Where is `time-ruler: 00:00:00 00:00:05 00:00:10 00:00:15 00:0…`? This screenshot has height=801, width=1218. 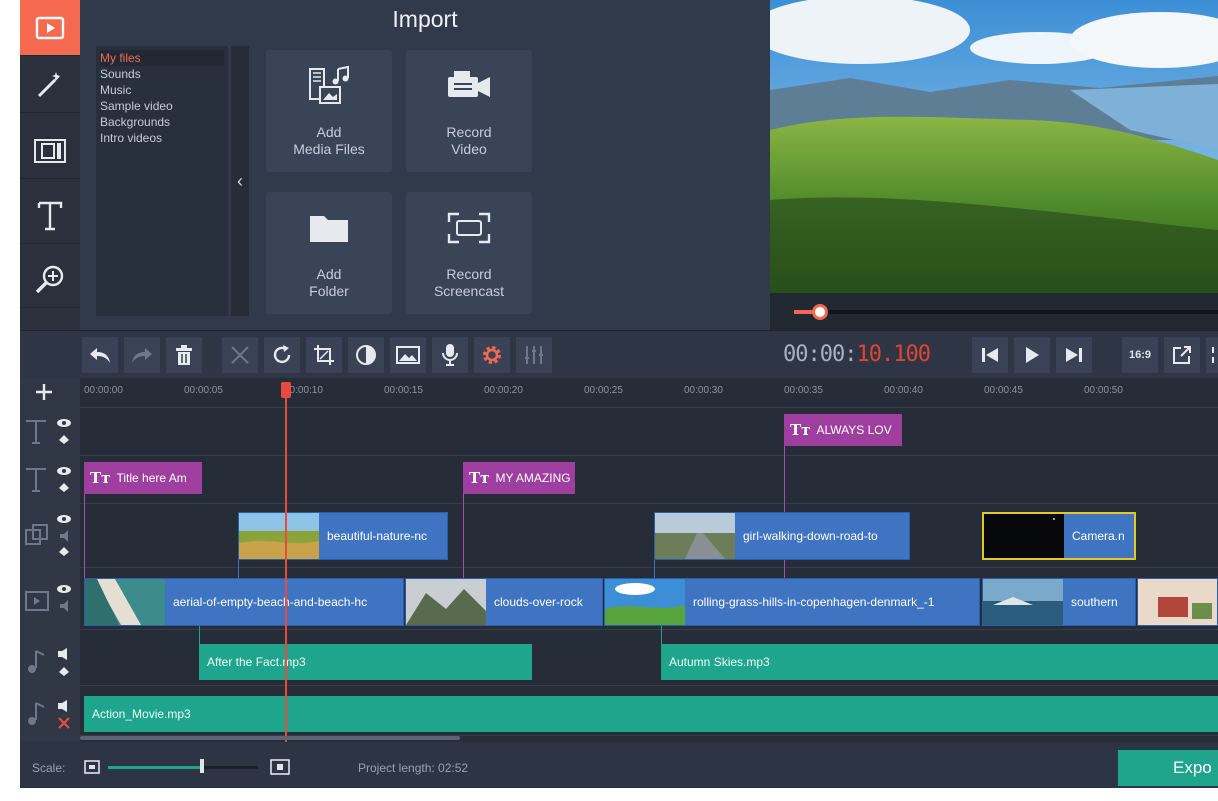 time-ruler: 00:00:00 00:00:05 00:00:10 00:00:15 00:0… is located at coordinates (649, 393).